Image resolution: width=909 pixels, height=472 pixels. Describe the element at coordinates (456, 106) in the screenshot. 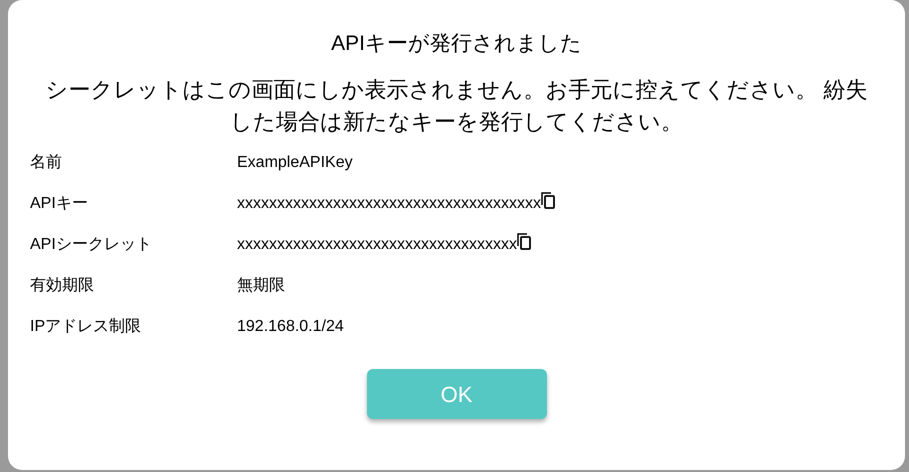

I see `dialog-message: シークレットはこの画面にしか表示されません。お手元に控えてください。 紛失した場合は新たなキーを発行してください。` at that location.